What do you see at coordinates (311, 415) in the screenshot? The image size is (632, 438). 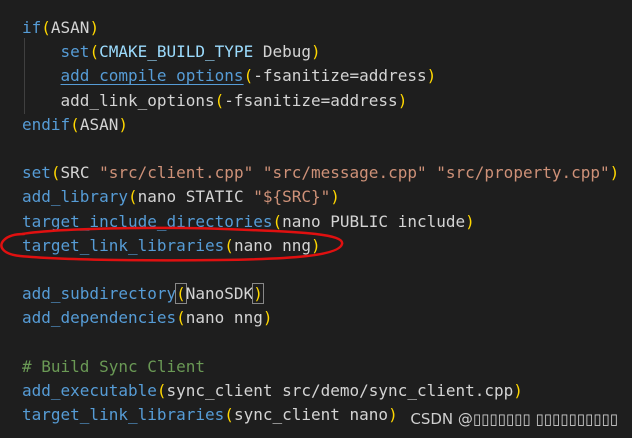 I see `code-token: sync_client nano` at bounding box center [311, 415].